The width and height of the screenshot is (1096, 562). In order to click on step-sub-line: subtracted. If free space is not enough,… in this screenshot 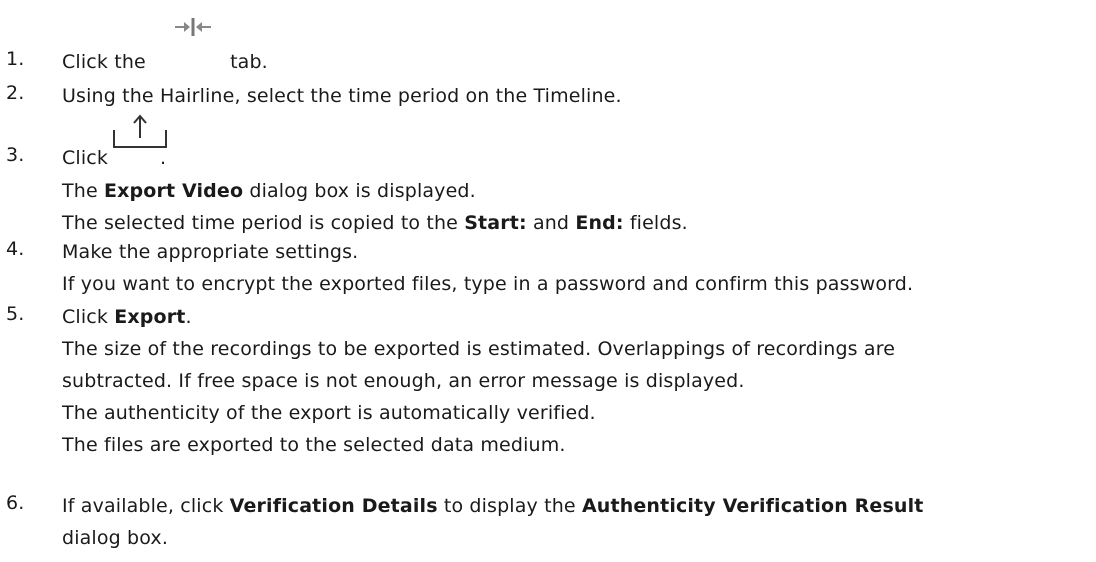, I will do `click(403, 381)`.